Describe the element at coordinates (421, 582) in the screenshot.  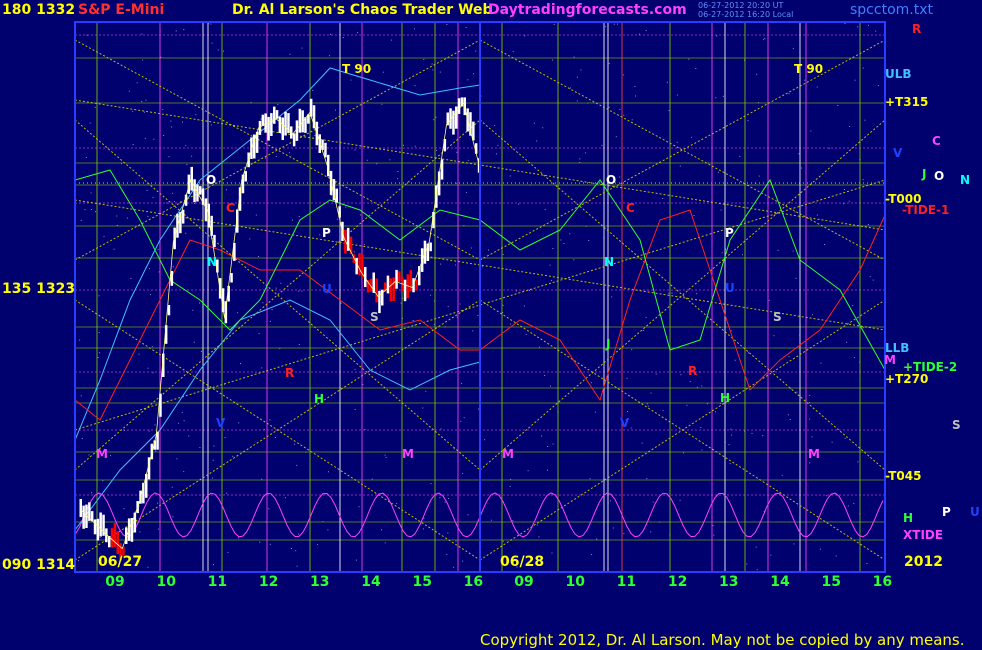
I see `x-tick-label: 15` at that location.